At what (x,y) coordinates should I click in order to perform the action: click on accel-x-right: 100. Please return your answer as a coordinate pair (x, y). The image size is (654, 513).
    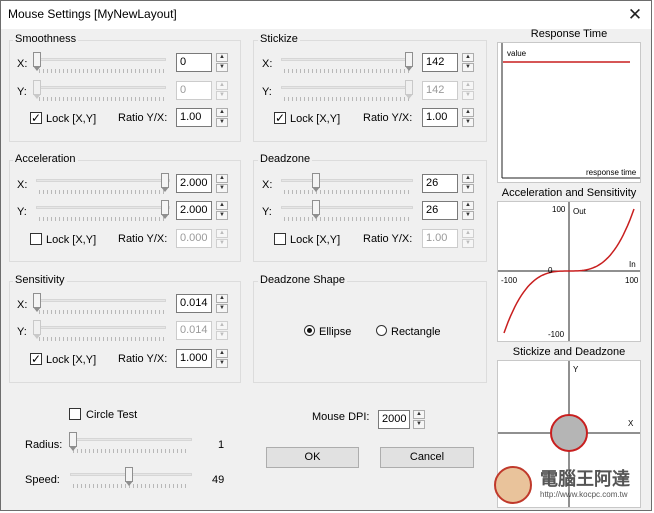
    Looking at the image, I should click on (632, 280).